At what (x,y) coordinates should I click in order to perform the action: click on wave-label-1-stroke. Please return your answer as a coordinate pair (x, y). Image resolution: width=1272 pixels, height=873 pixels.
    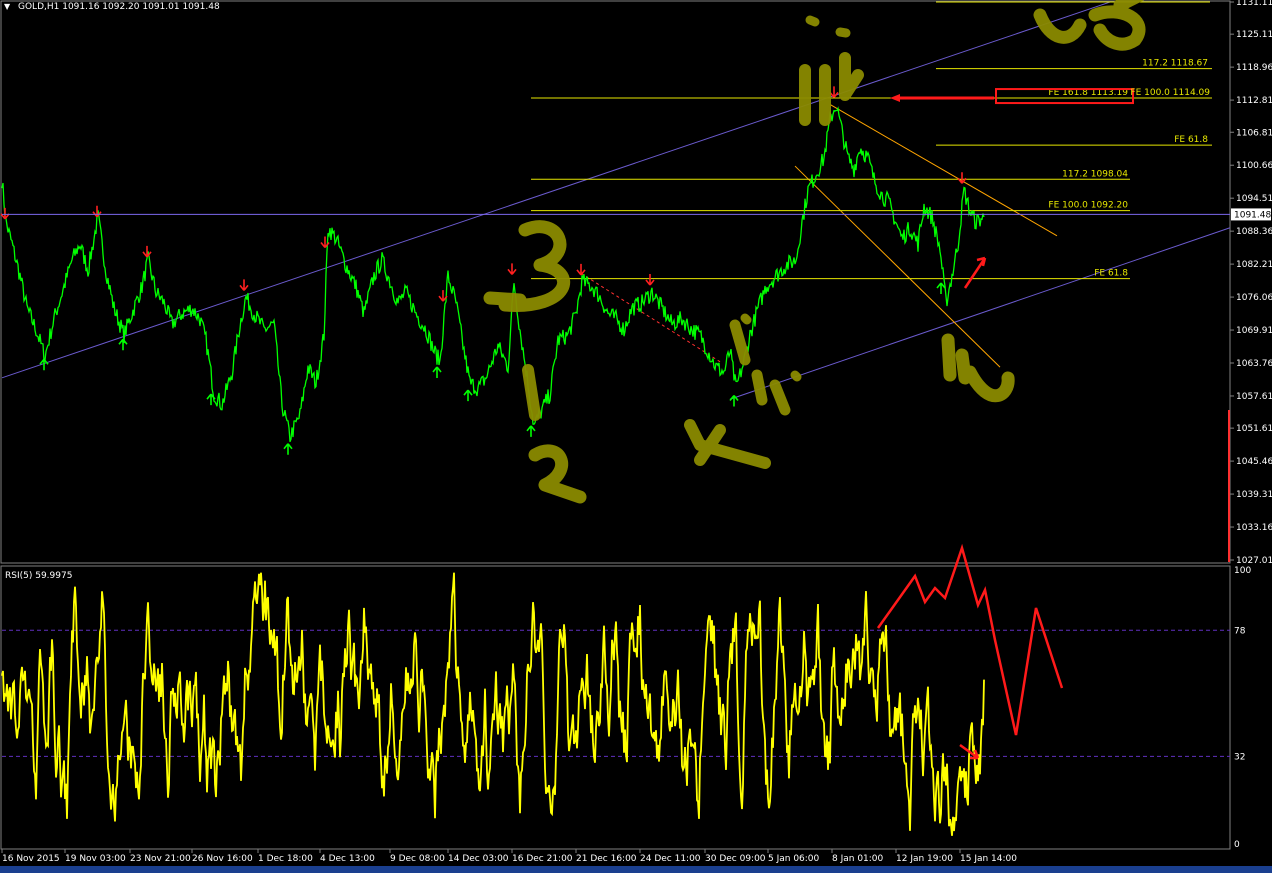
    Looking at the image, I should click on (531, 392).